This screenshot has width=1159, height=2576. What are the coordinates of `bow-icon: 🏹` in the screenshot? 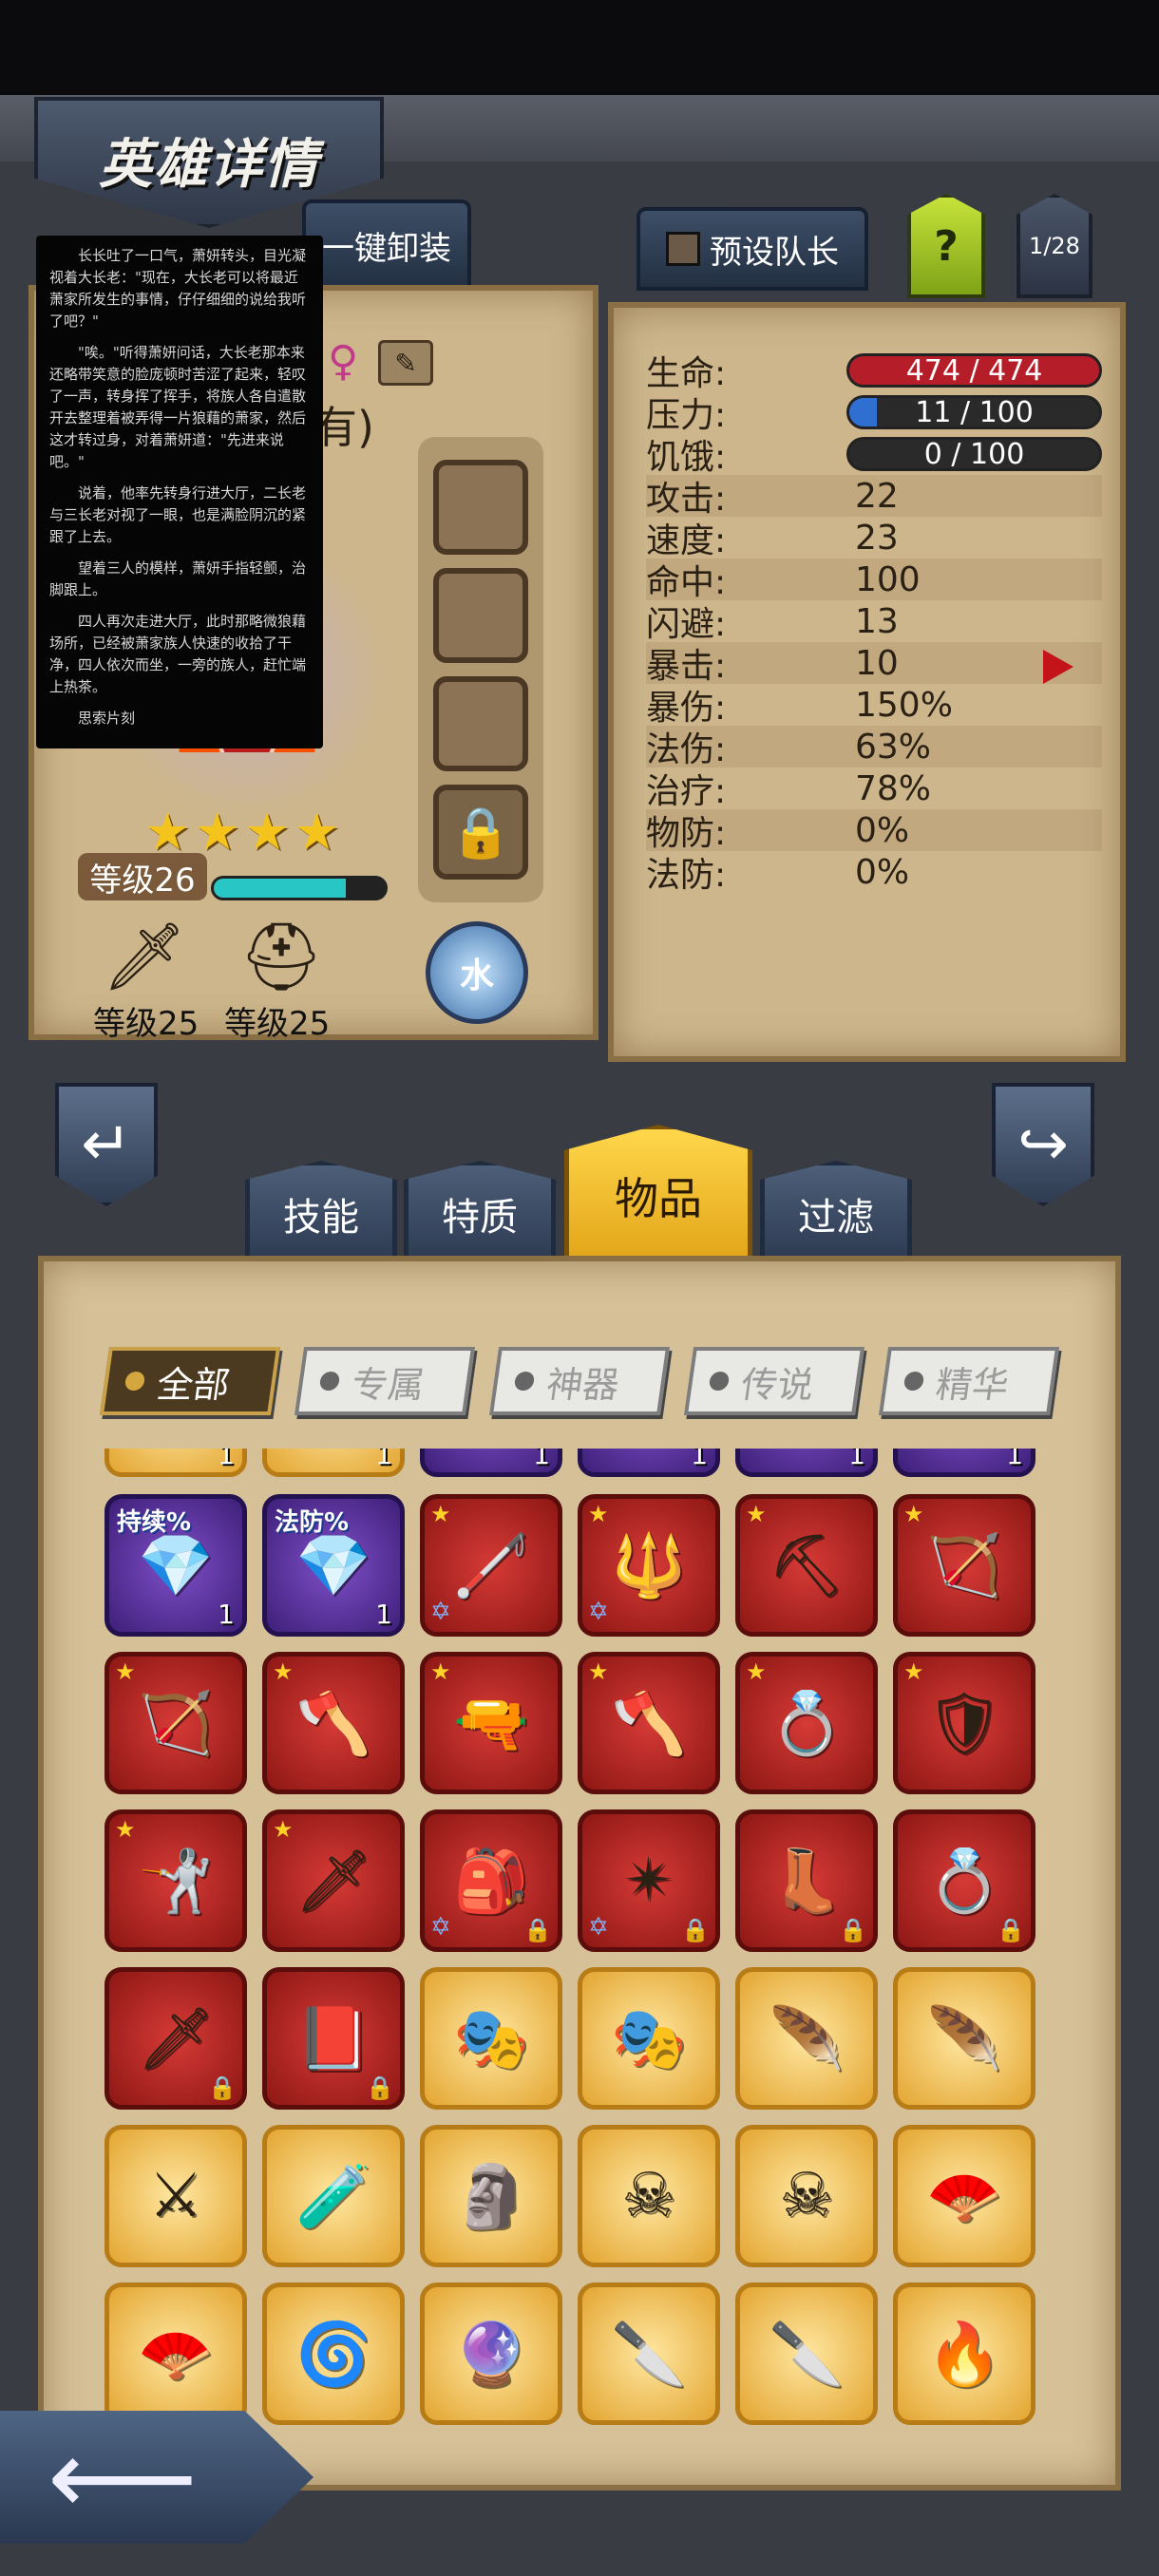 It's located at (964, 1565).